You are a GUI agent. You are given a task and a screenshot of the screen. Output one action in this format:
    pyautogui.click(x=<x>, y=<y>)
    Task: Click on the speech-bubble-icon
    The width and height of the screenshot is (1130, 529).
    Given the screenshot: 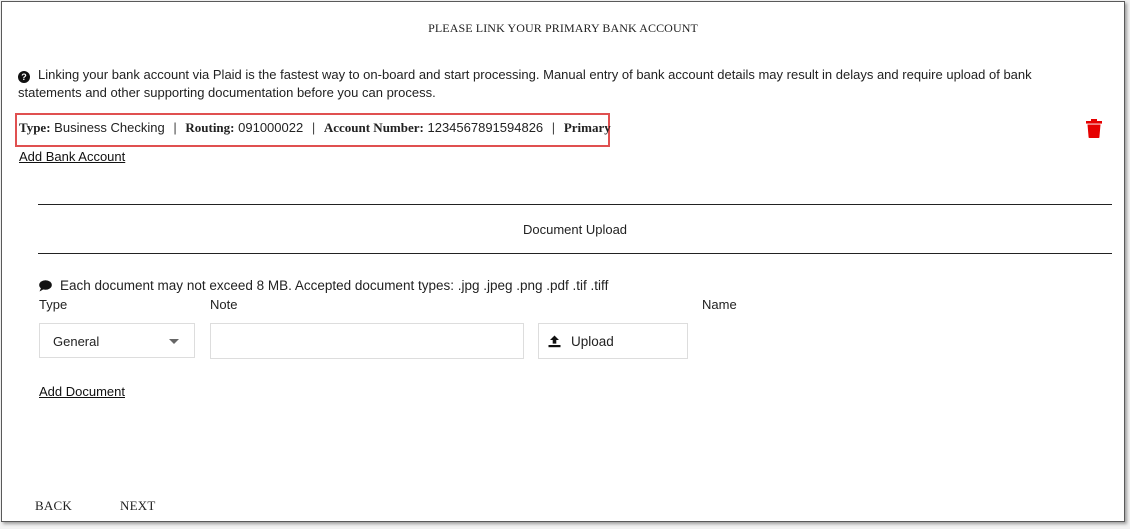 What is the action you would take?
    pyautogui.click(x=45, y=286)
    